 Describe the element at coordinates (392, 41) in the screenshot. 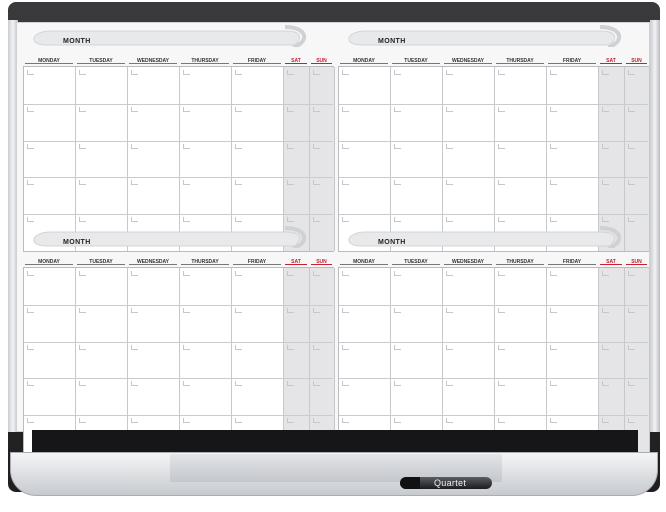

I see `month-label: MONTH` at that location.